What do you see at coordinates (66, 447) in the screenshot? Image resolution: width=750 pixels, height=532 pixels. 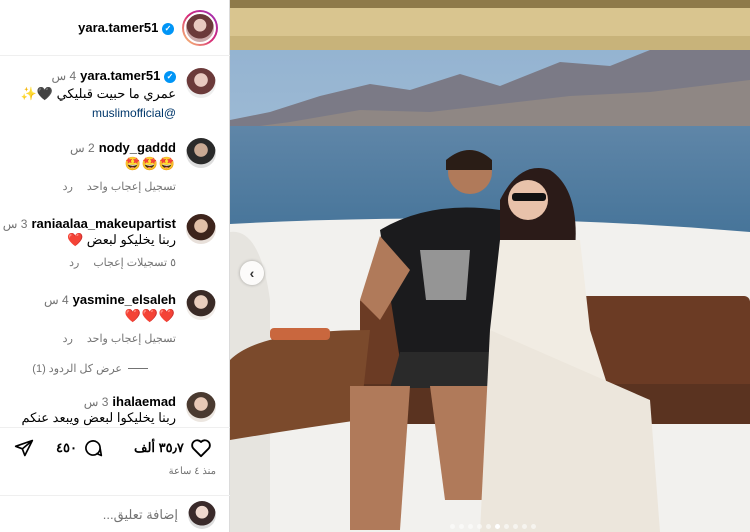 I see `comments-count: ٤٥٠` at bounding box center [66, 447].